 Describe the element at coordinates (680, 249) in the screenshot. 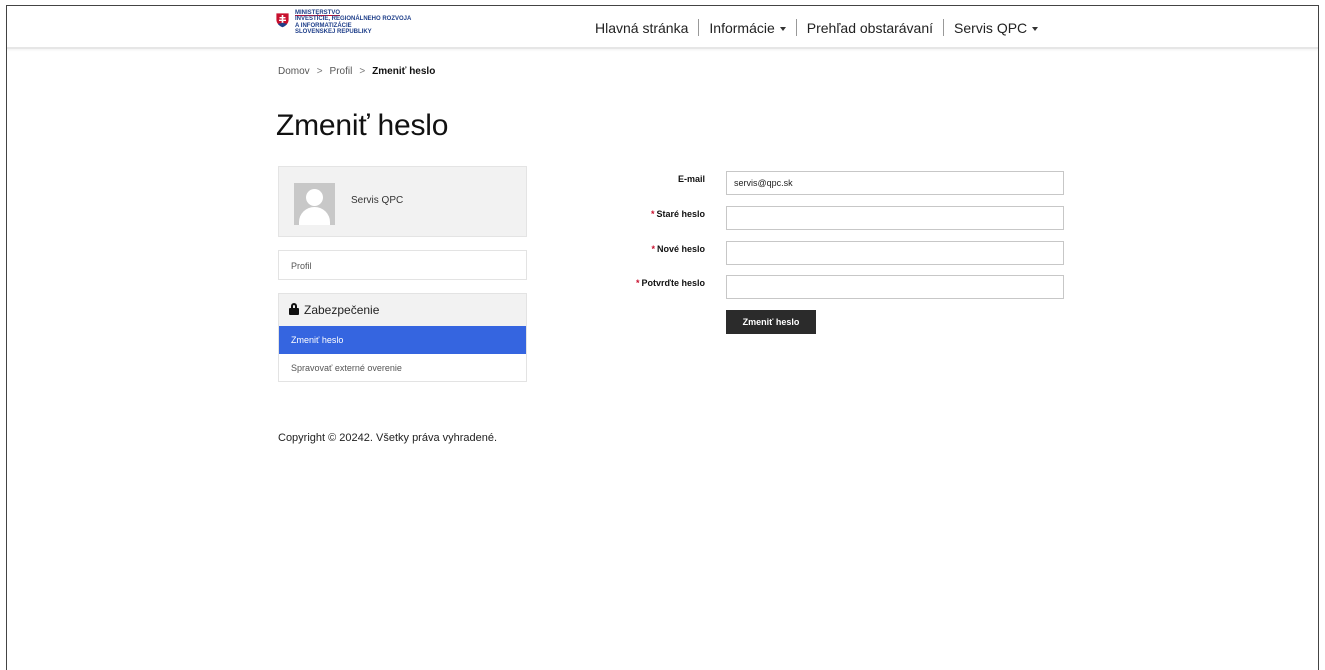

I see `new-password-label-text: Nové heslo` at that location.